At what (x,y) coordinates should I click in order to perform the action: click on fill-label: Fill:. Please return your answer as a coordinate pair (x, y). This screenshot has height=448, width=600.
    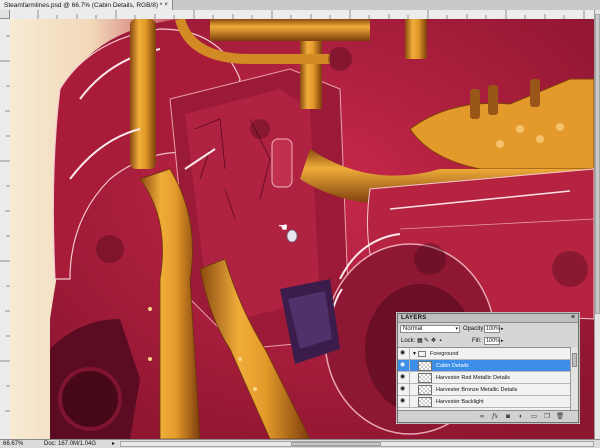
    Looking at the image, I should click on (477, 341).